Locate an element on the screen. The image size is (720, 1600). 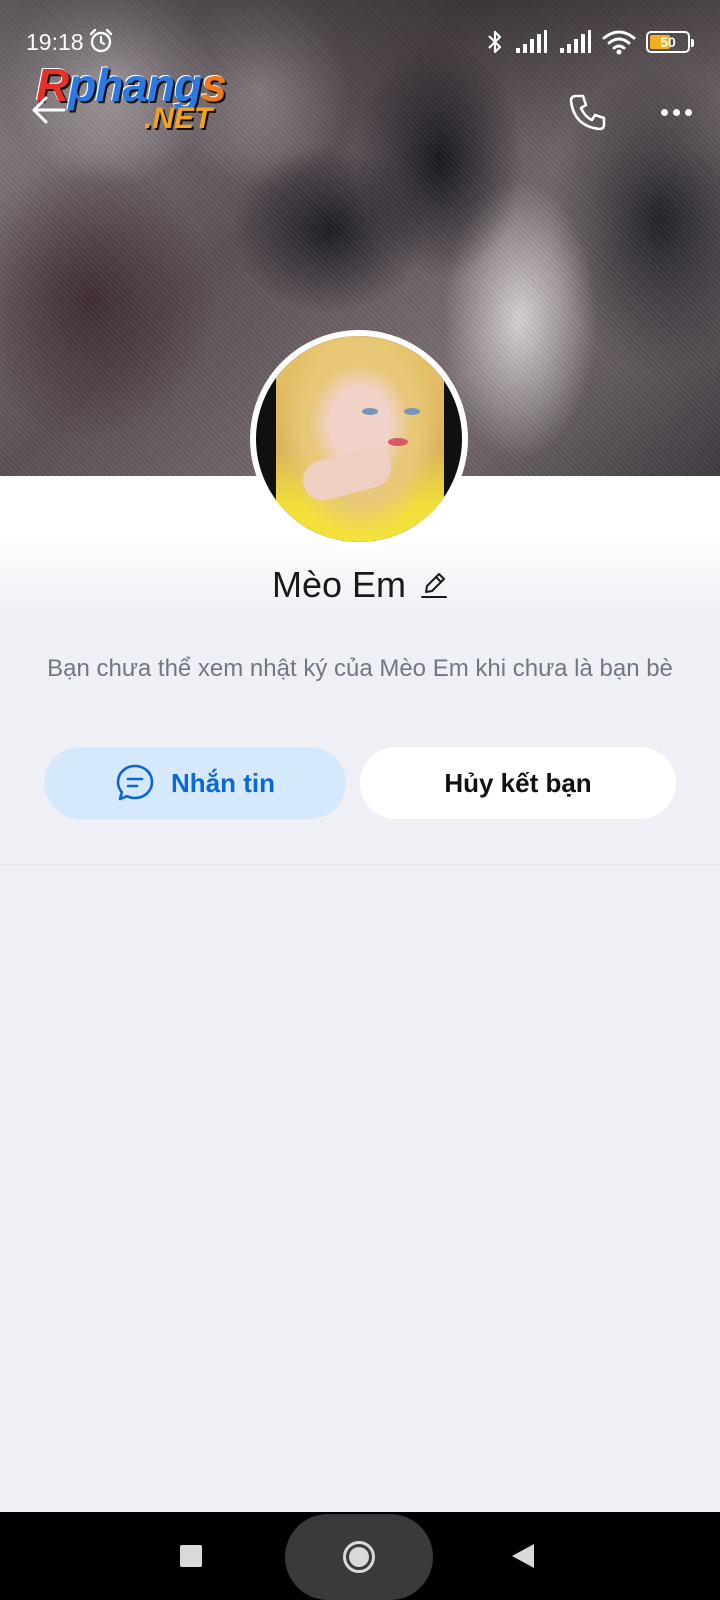
unfriend-button: Hủy kết bạn is located at coordinates (518, 783).